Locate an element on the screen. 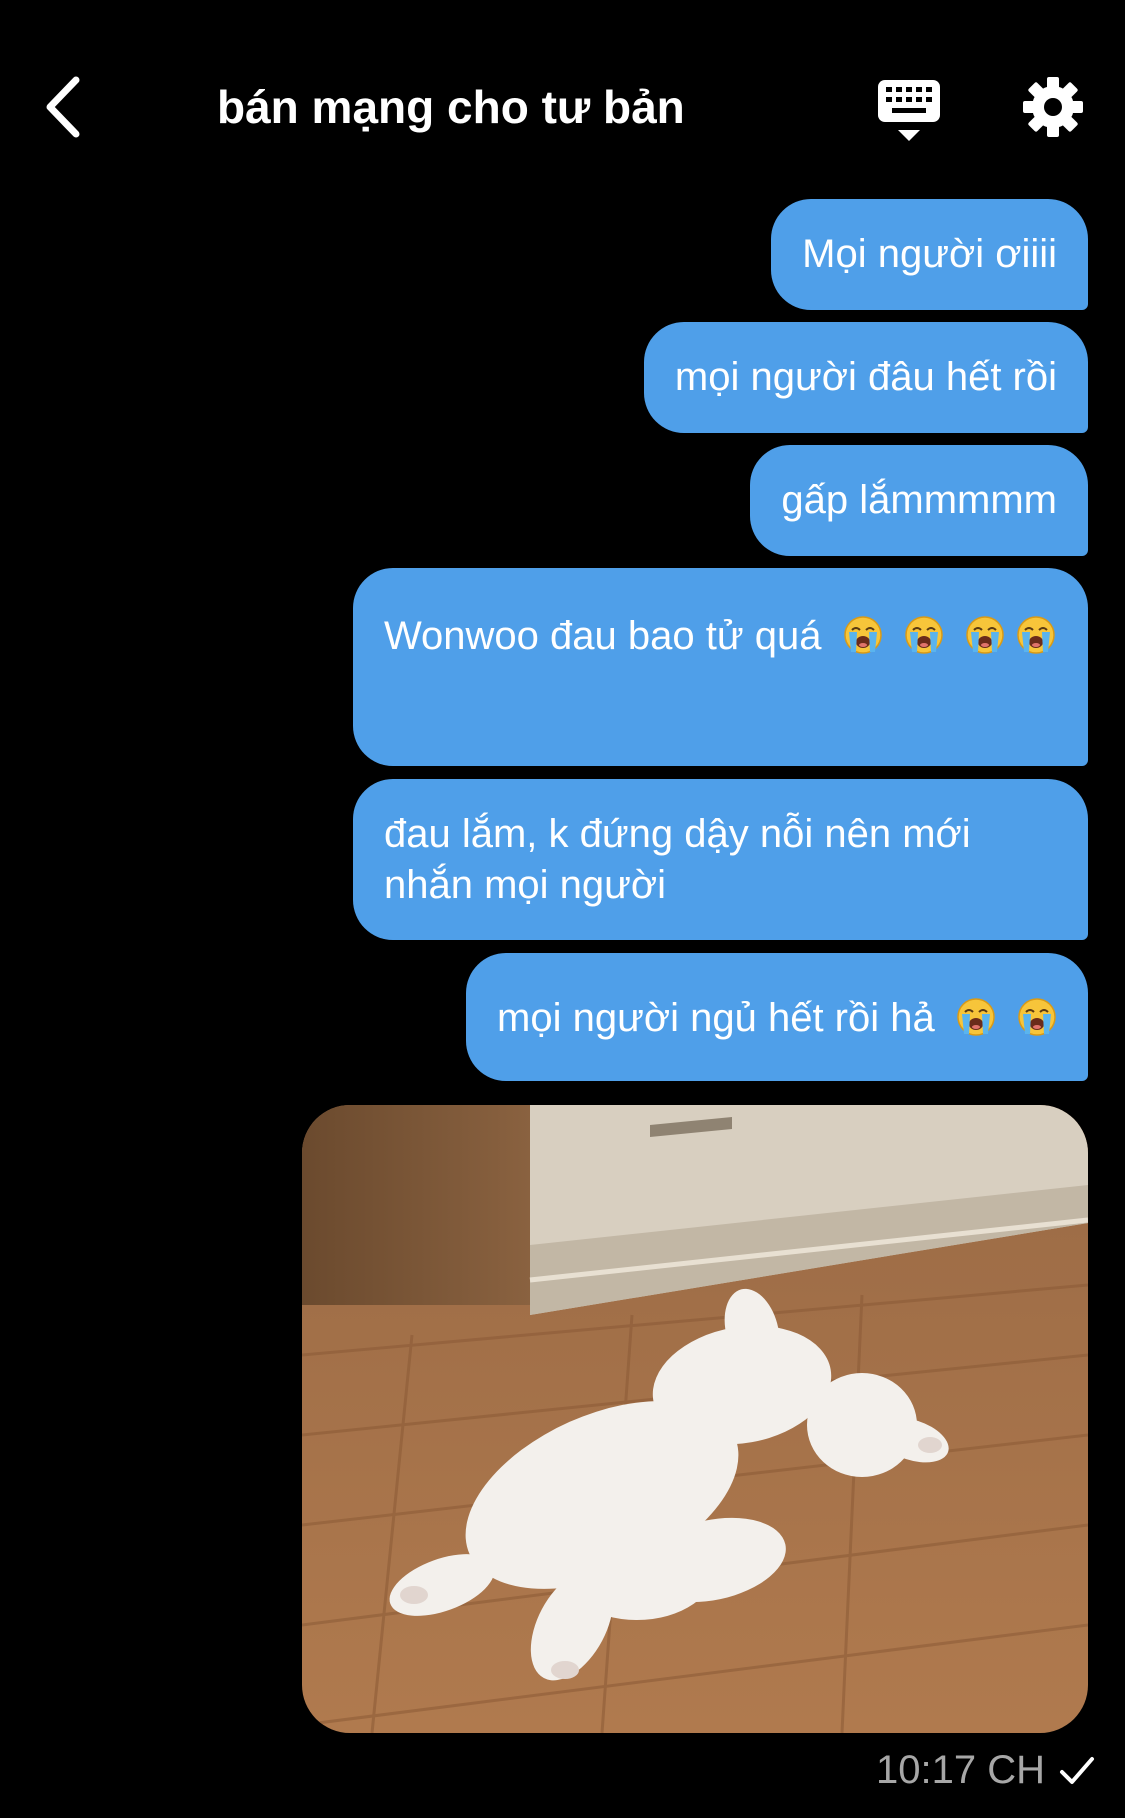  chat-header: bán mạng cho tư bản is located at coordinates (562, 95).